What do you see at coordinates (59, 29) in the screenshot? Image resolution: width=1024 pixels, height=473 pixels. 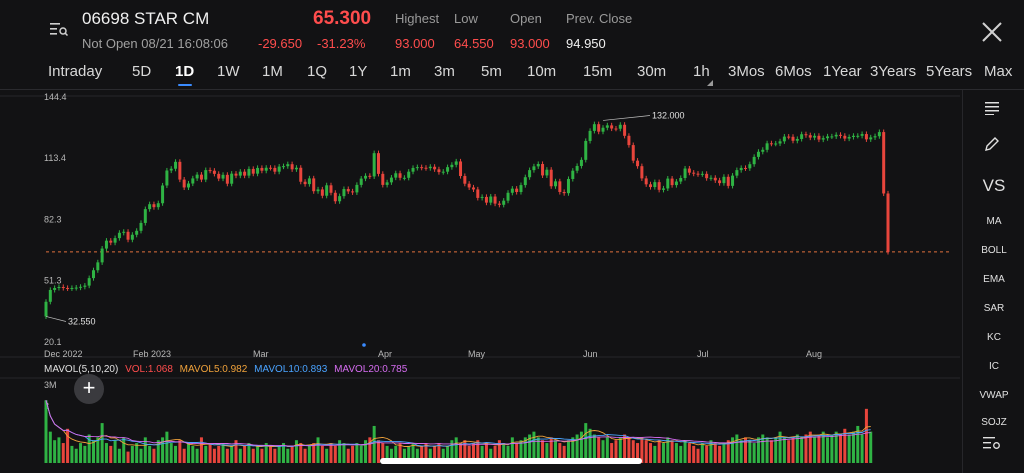 I see `watchlist-search-icon` at bounding box center [59, 29].